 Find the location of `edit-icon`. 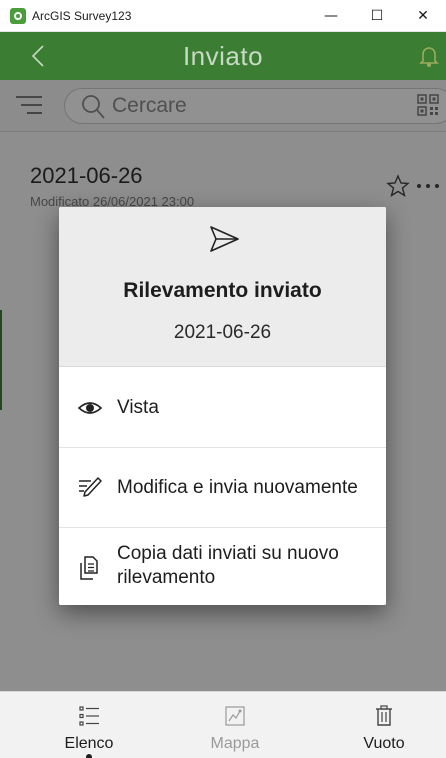

edit-icon is located at coordinates (90, 487).